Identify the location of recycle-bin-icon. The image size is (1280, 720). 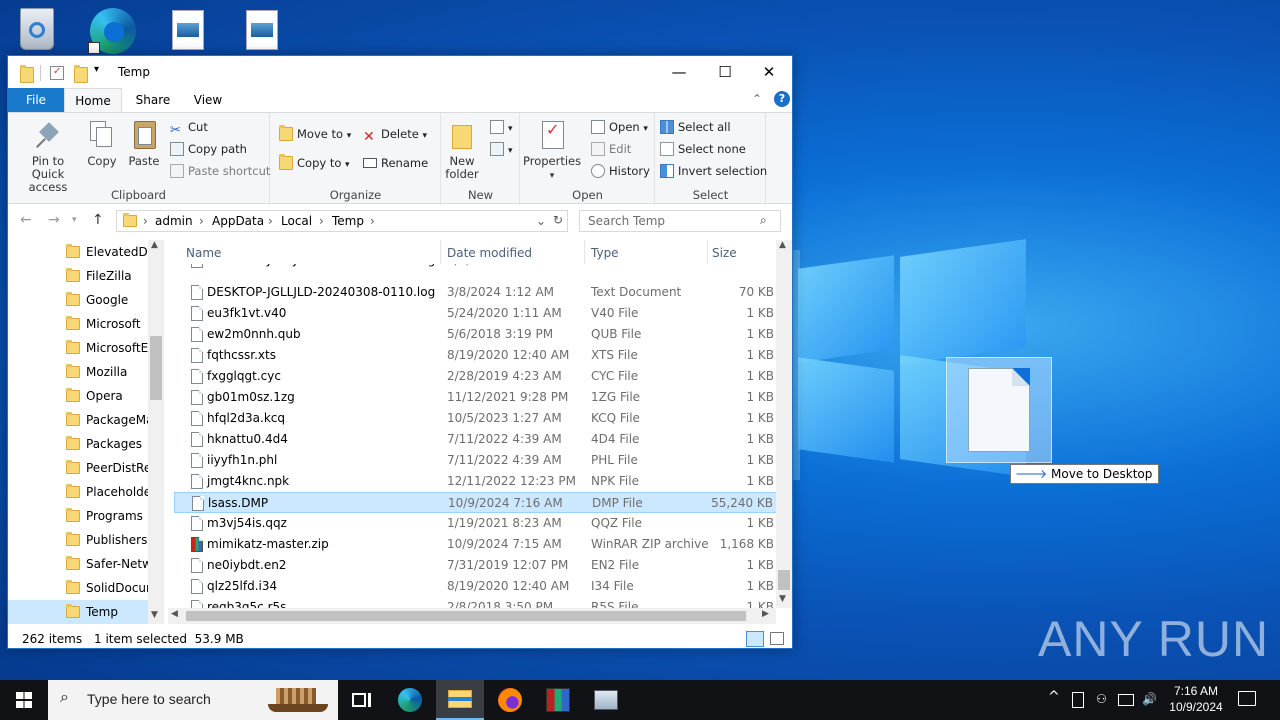
(38, 30).